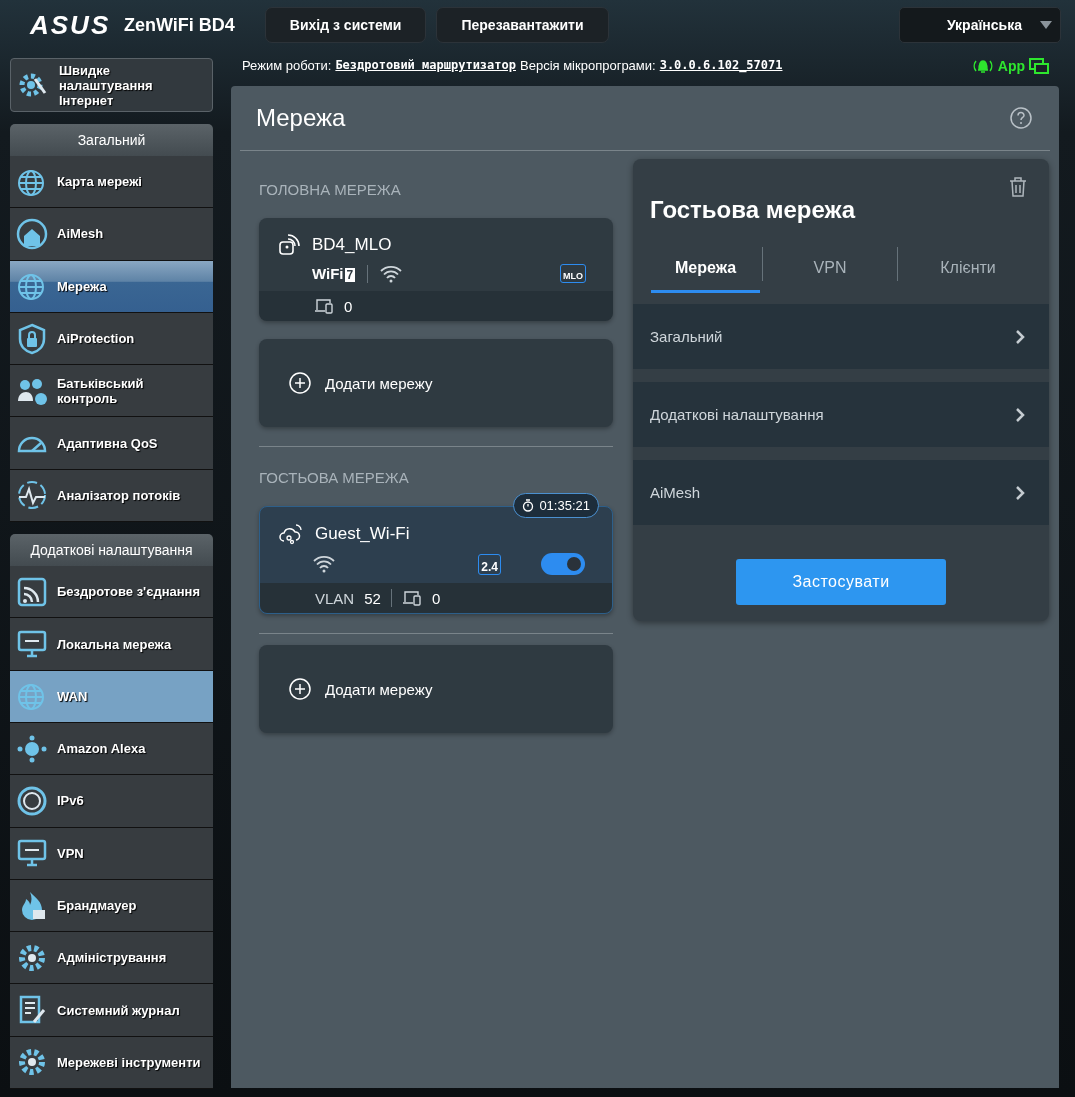 The width and height of the screenshot is (1075, 1097). I want to click on network-card: BD4_MLO WiFi 7 MLO 0, so click(436, 269).